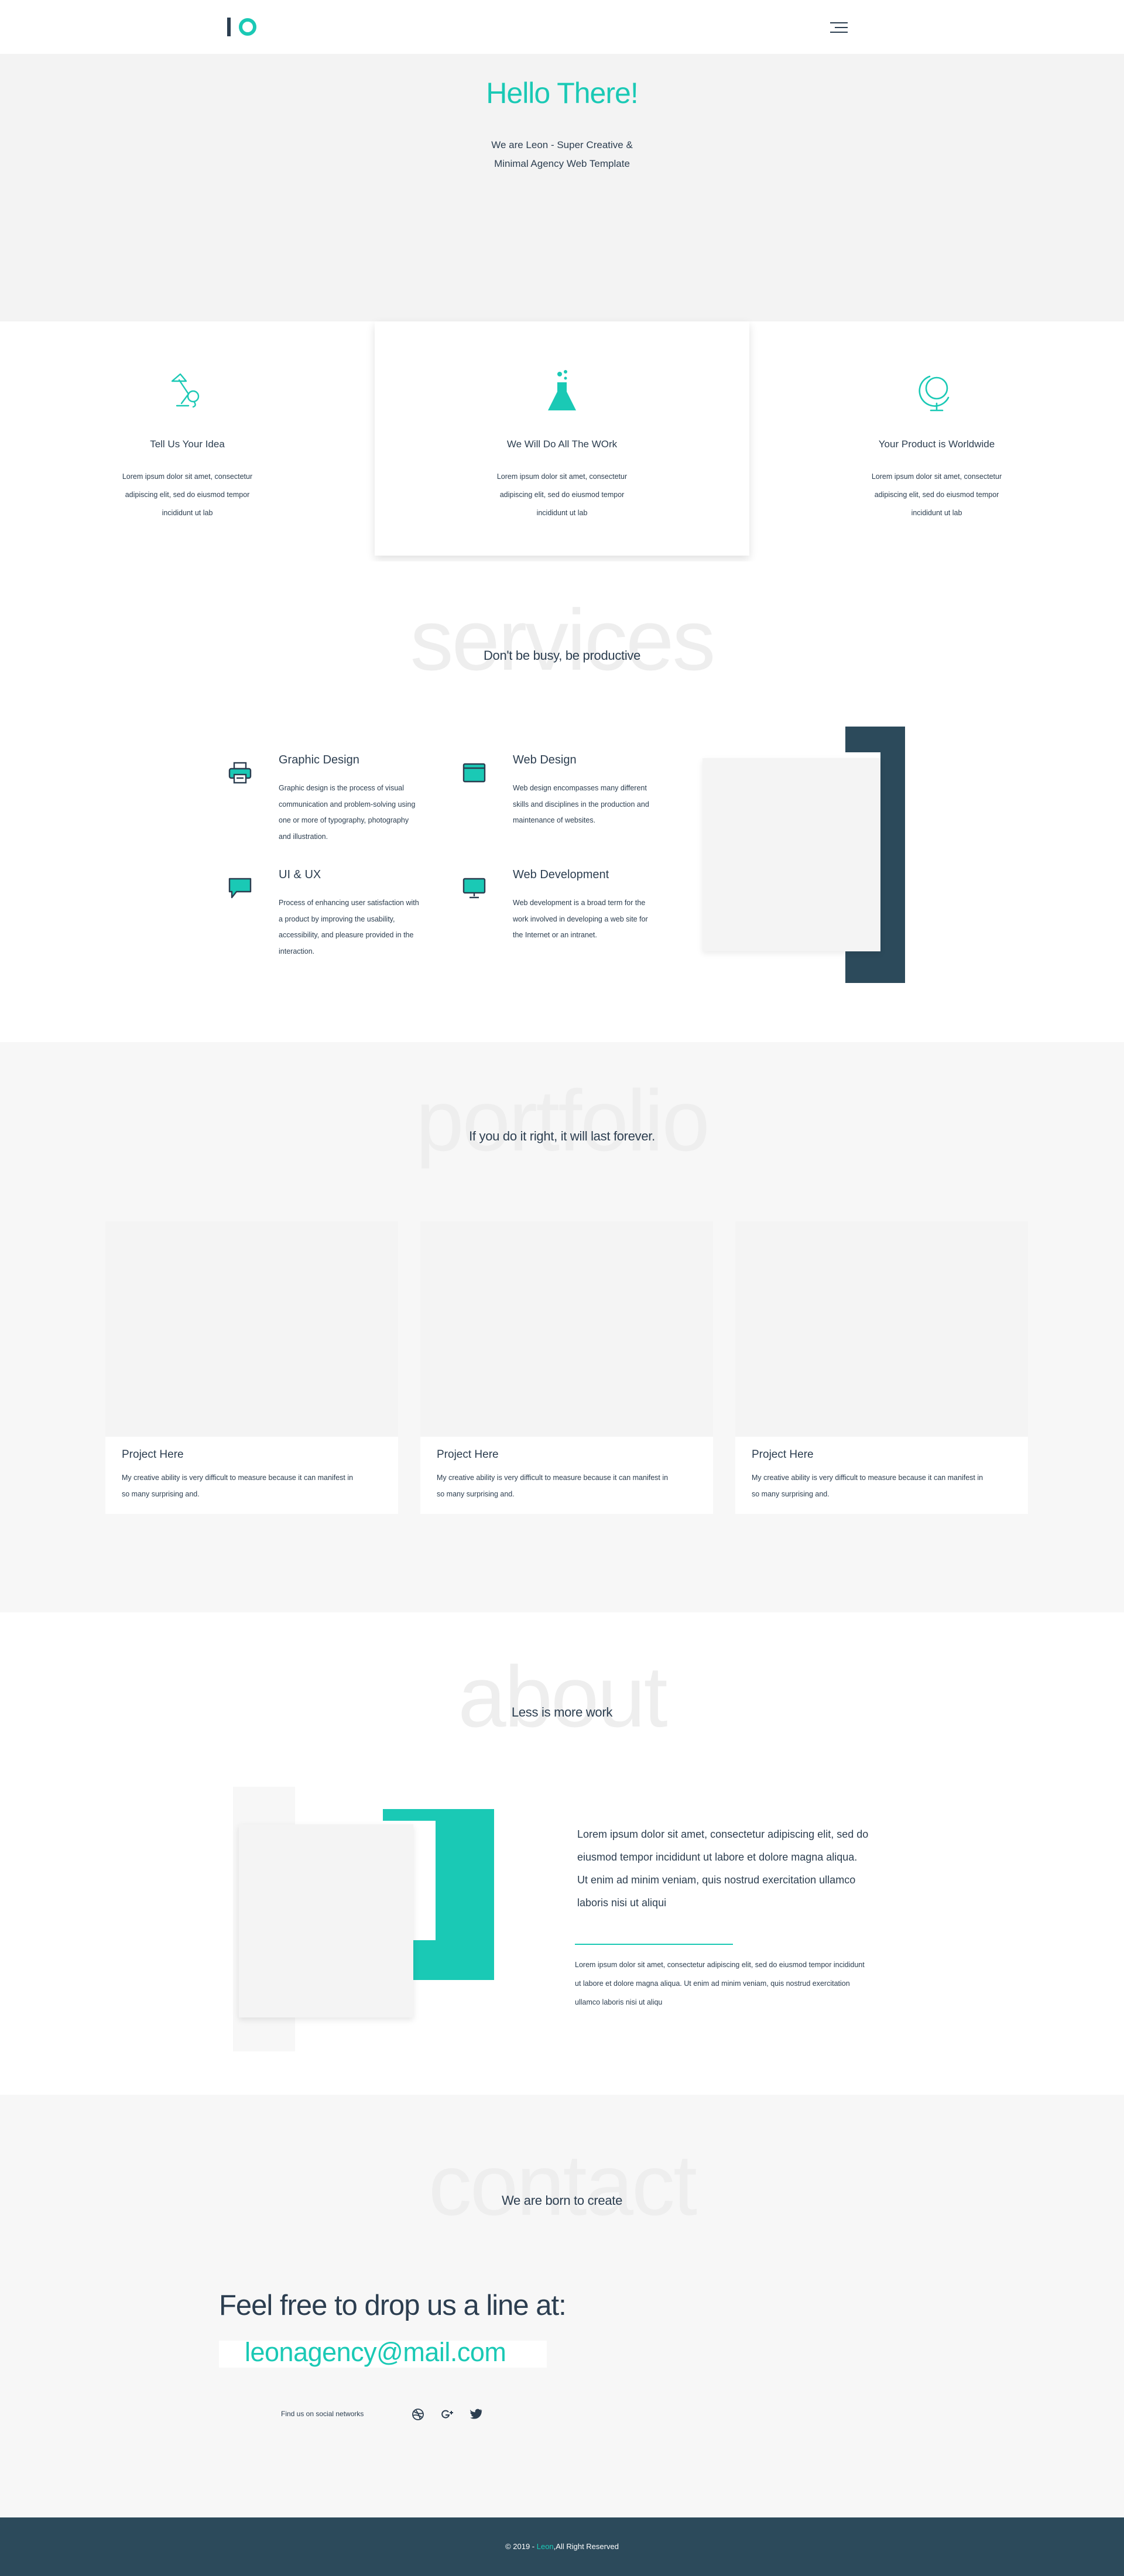  Describe the element at coordinates (521, 2546) in the screenshot. I see `copyright-prefix: © 2019 -` at that location.